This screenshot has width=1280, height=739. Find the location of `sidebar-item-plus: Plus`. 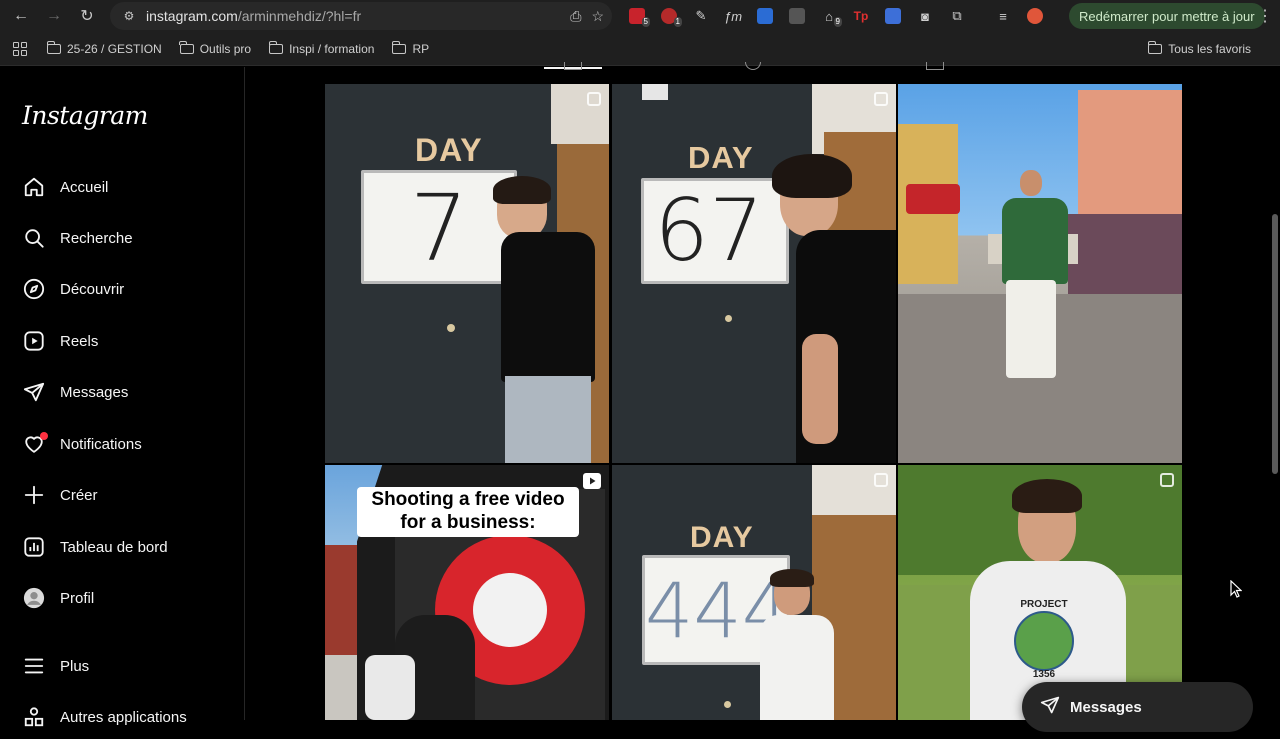

sidebar-item-plus: Plus is located at coordinates (122, 666).